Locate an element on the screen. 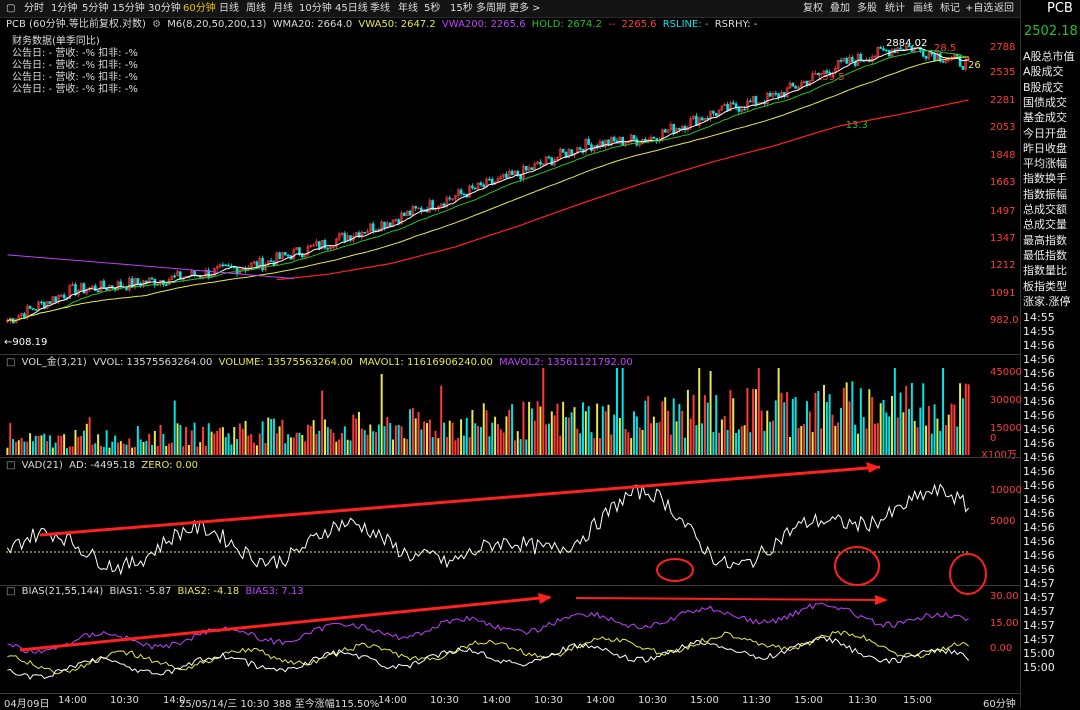 This screenshot has width=1080, height=710. panel-item: 板指类型 is located at coordinates (1051, 286).